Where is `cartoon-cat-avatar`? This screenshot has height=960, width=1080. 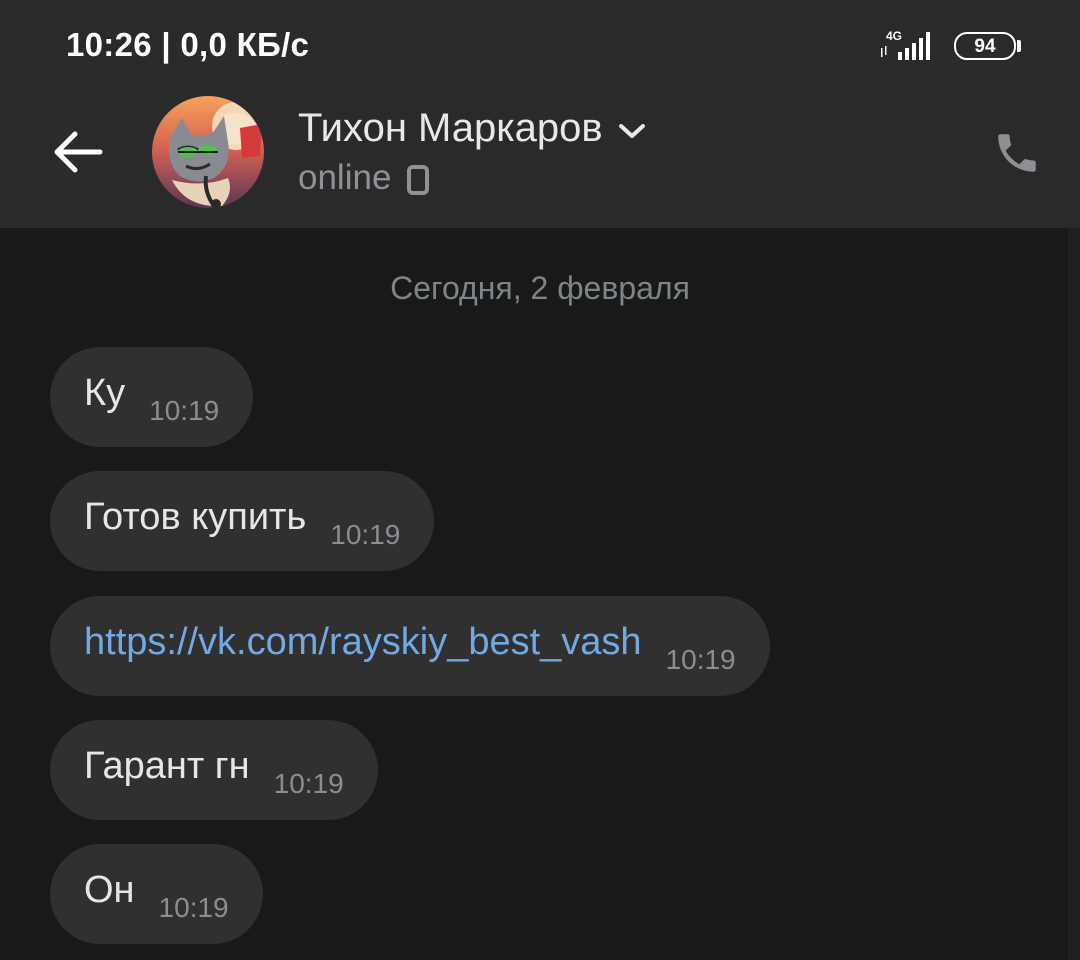
cartoon-cat-avatar is located at coordinates (208, 152).